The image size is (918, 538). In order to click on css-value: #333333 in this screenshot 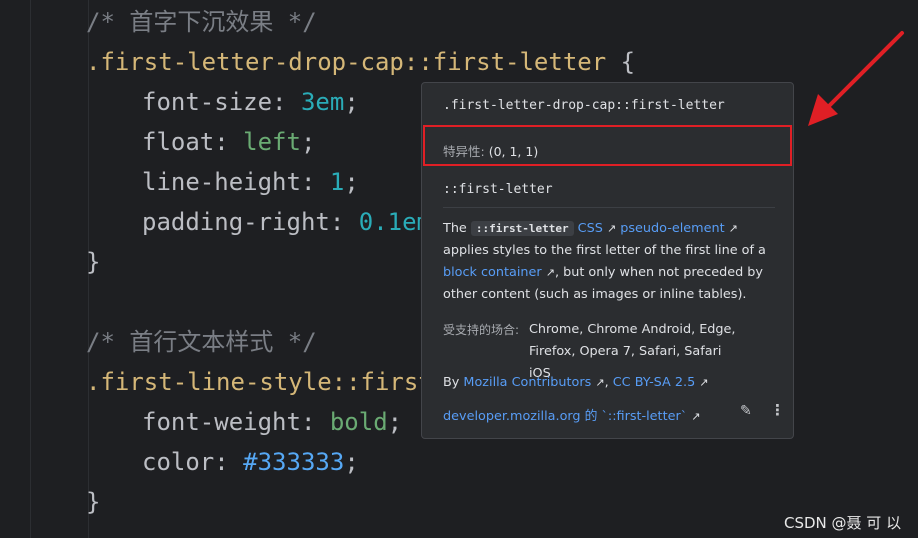, I will do `click(294, 462)`.